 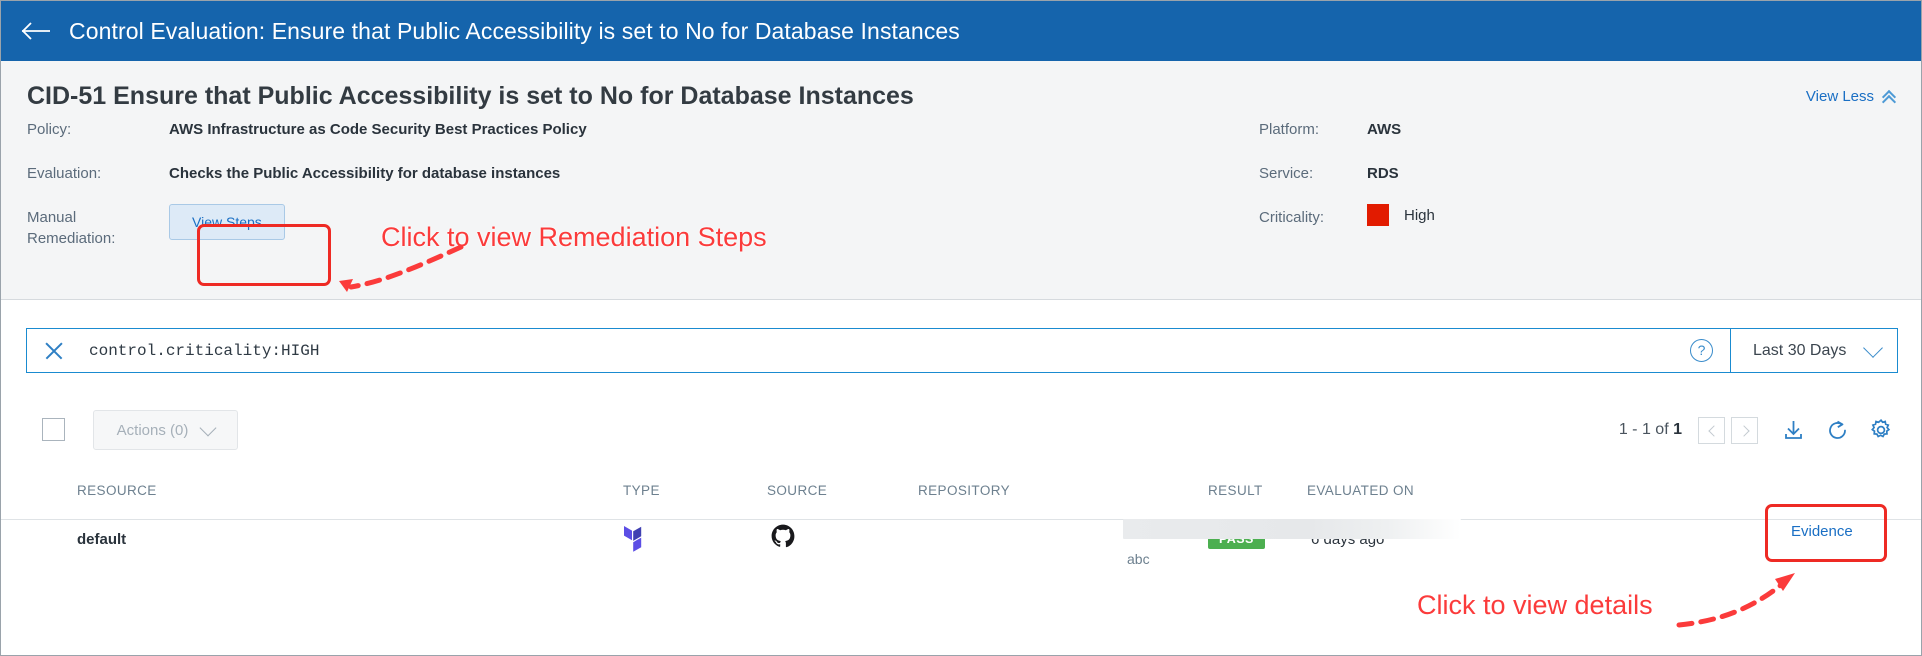 I want to click on next-page-button, so click(x=1744, y=430).